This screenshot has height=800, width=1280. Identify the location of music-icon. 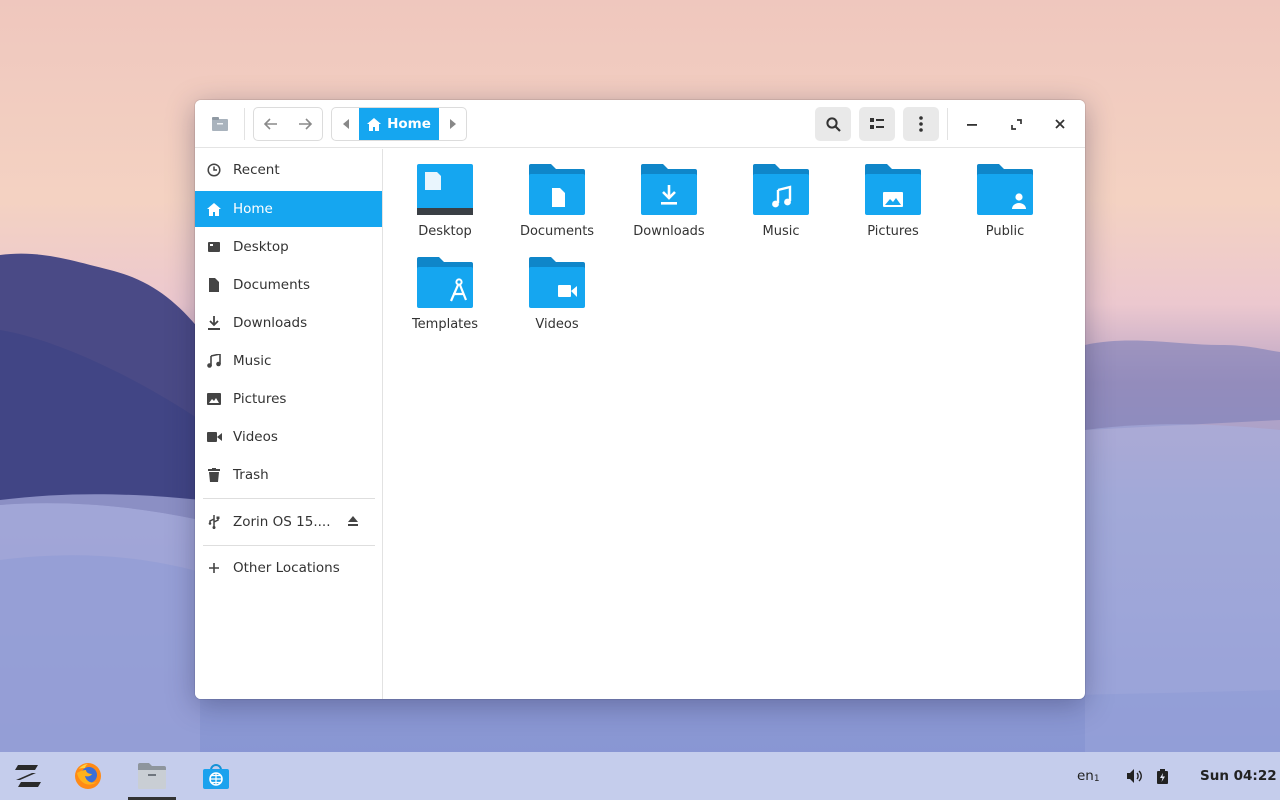
(214, 361).